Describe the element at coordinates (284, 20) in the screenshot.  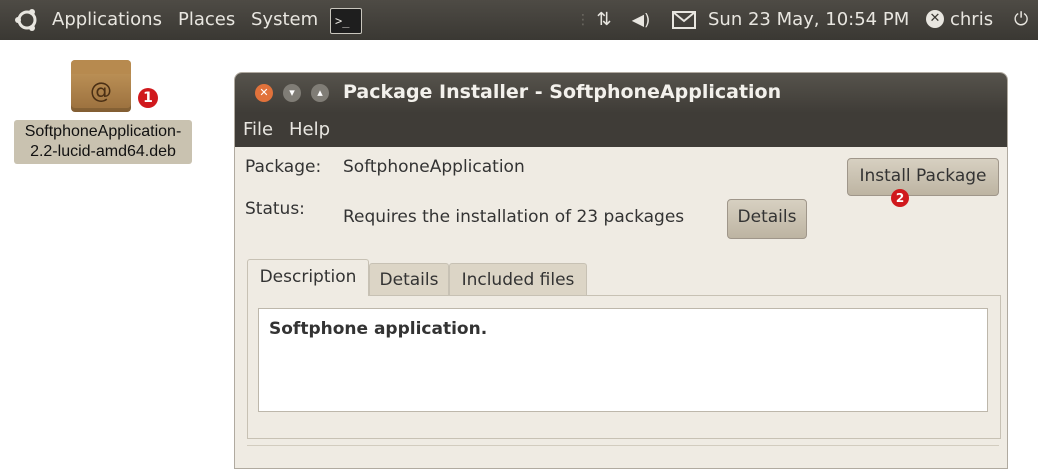
I see `menu-system: System` at that location.